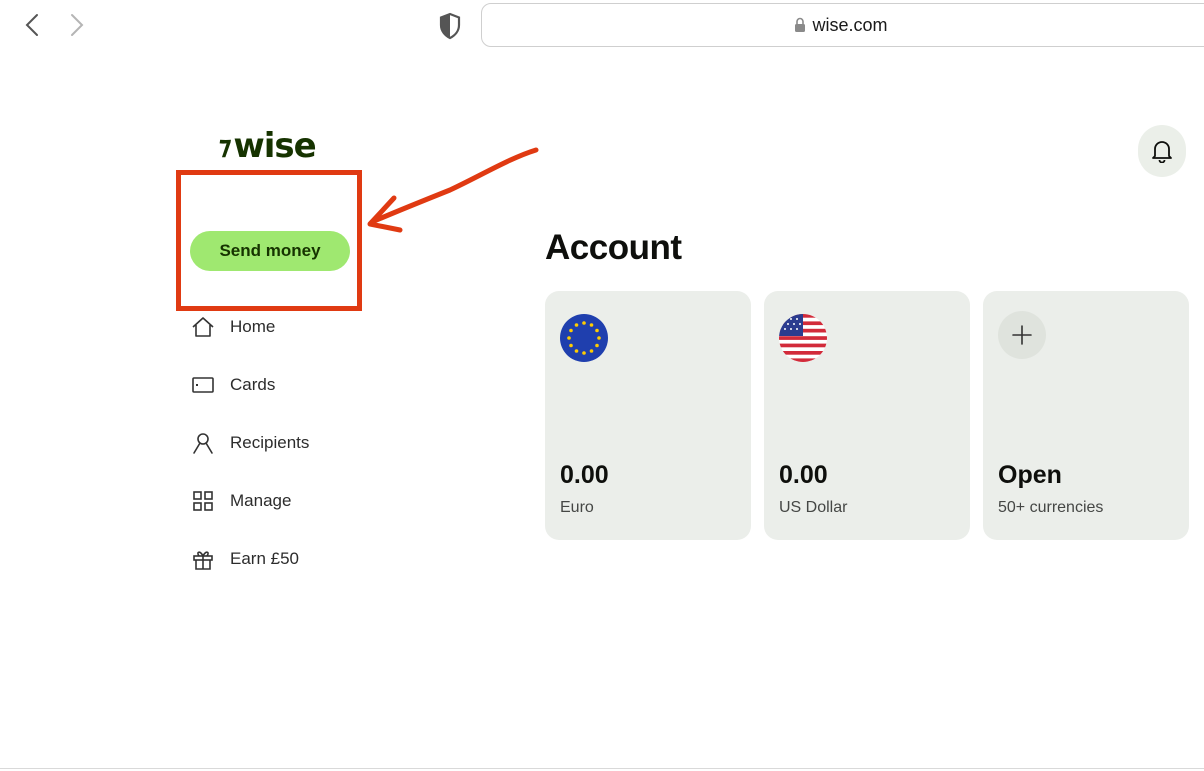  What do you see at coordinates (1022, 335) in the screenshot?
I see `plus-icon` at bounding box center [1022, 335].